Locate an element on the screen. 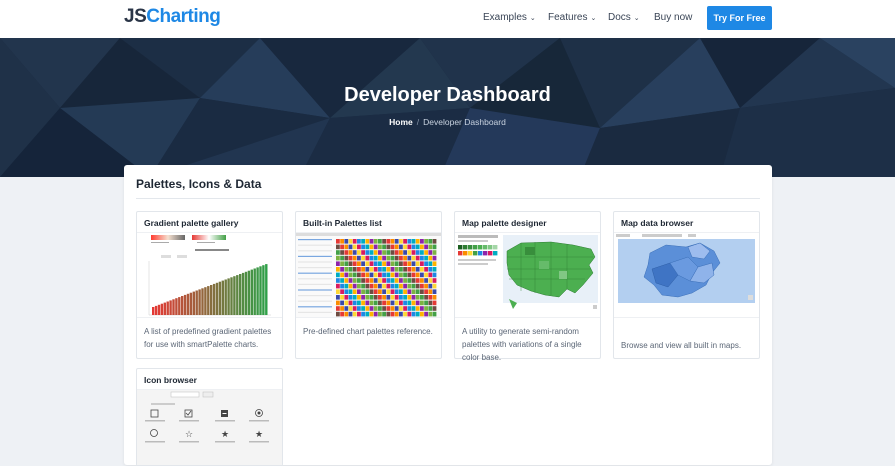 This screenshot has width=895, height=466. section-divider is located at coordinates (448, 198).